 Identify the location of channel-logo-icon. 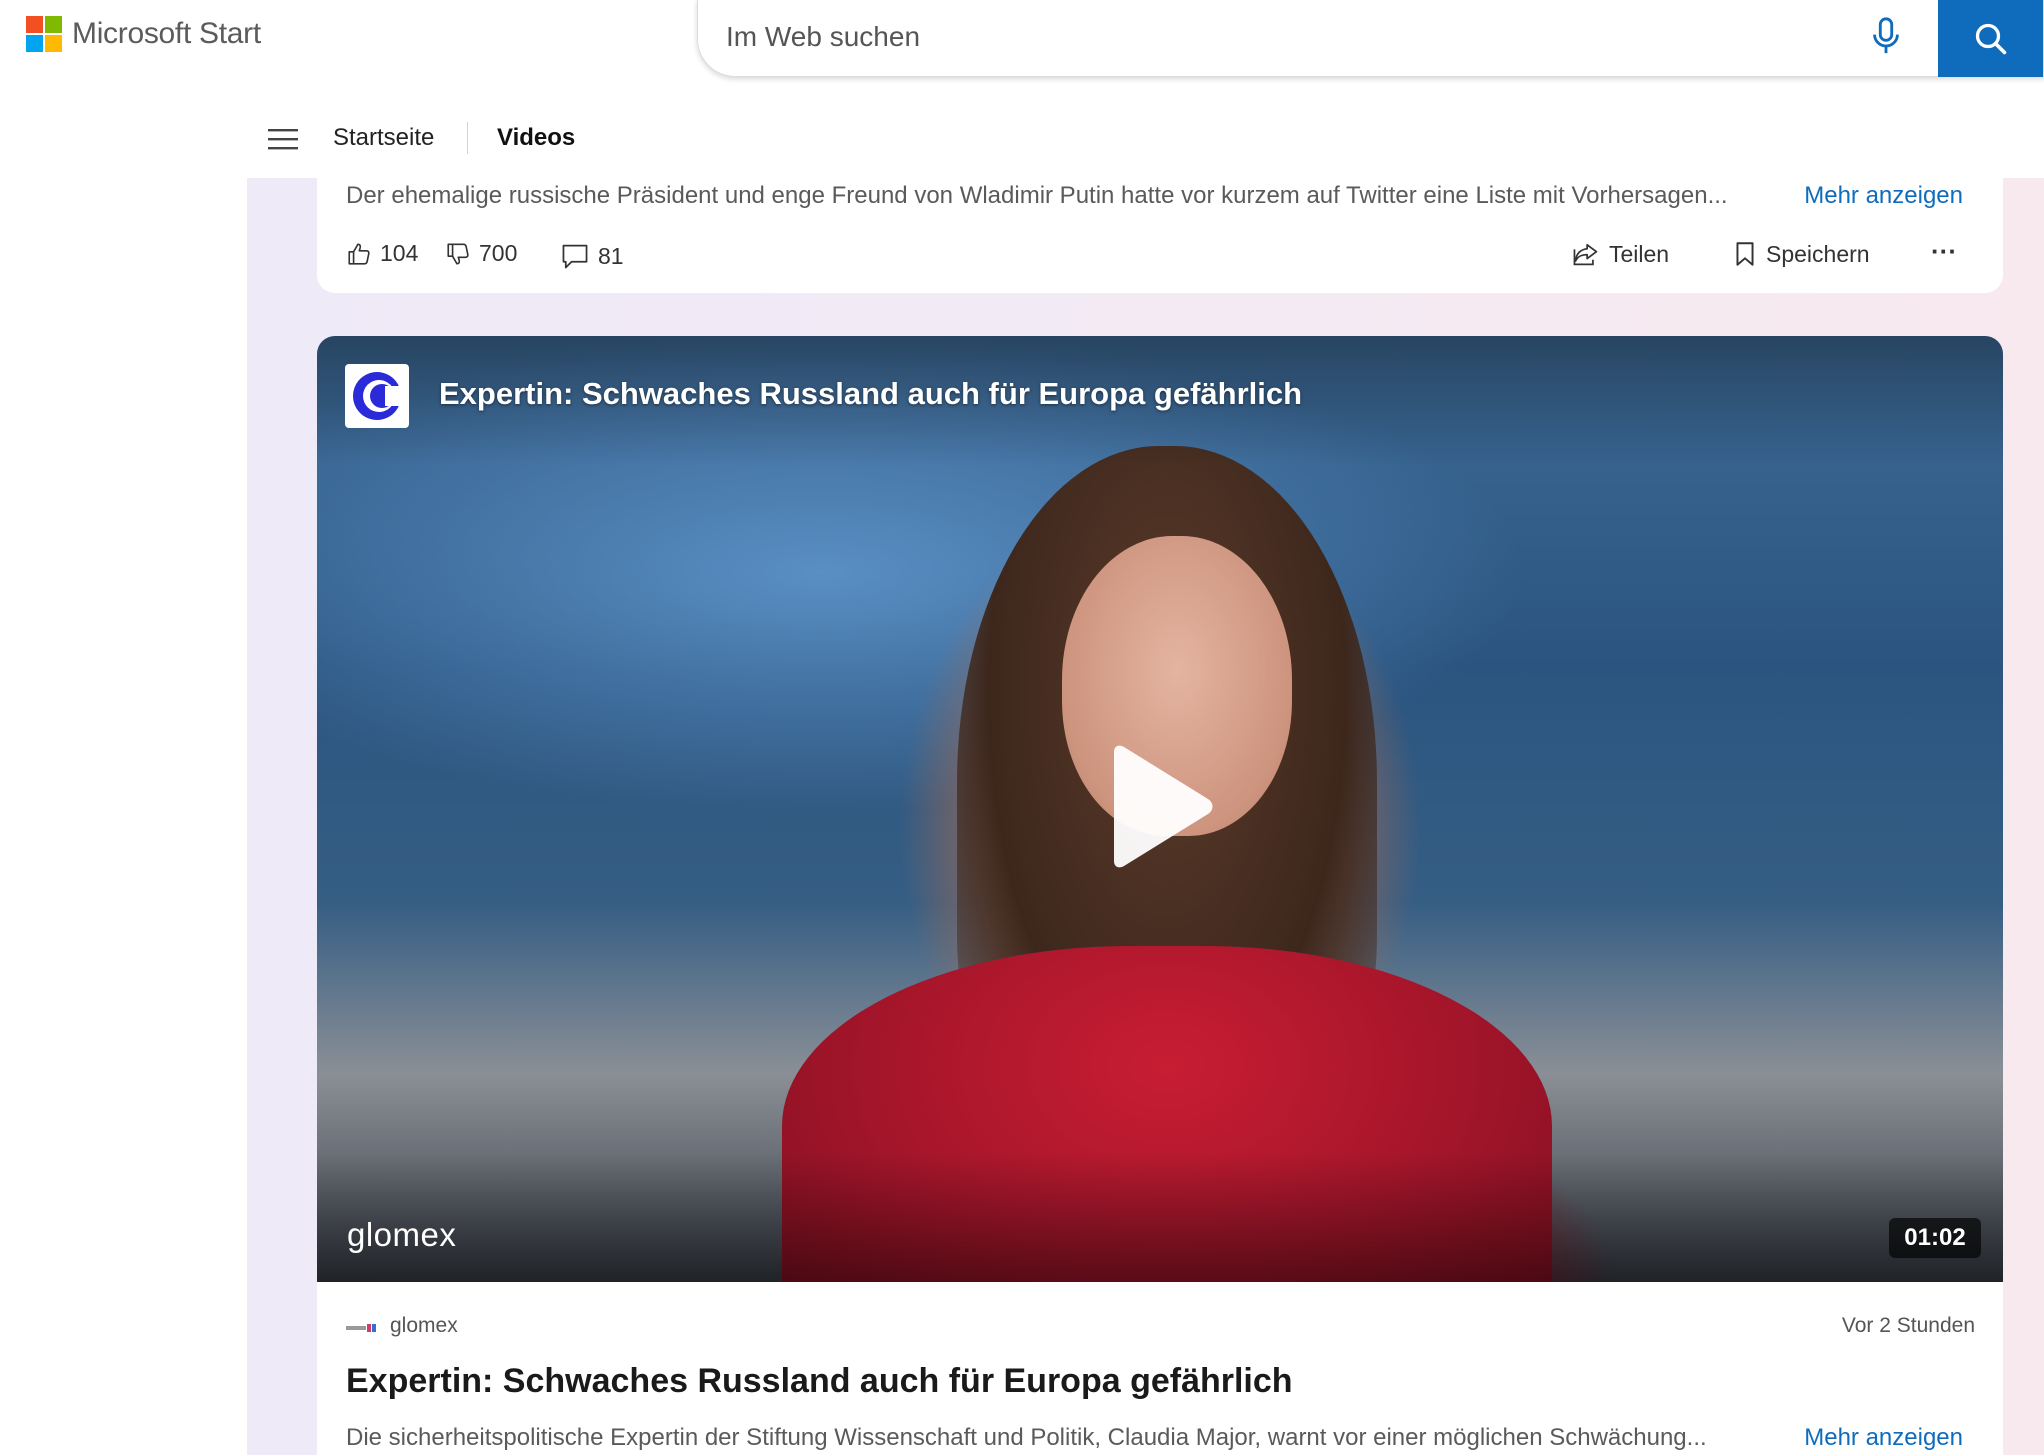
(377, 396).